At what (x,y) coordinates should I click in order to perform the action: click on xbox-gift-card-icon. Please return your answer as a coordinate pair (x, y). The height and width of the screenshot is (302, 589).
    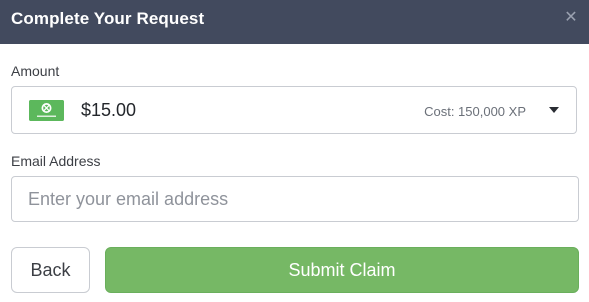
    Looking at the image, I should click on (46, 110).